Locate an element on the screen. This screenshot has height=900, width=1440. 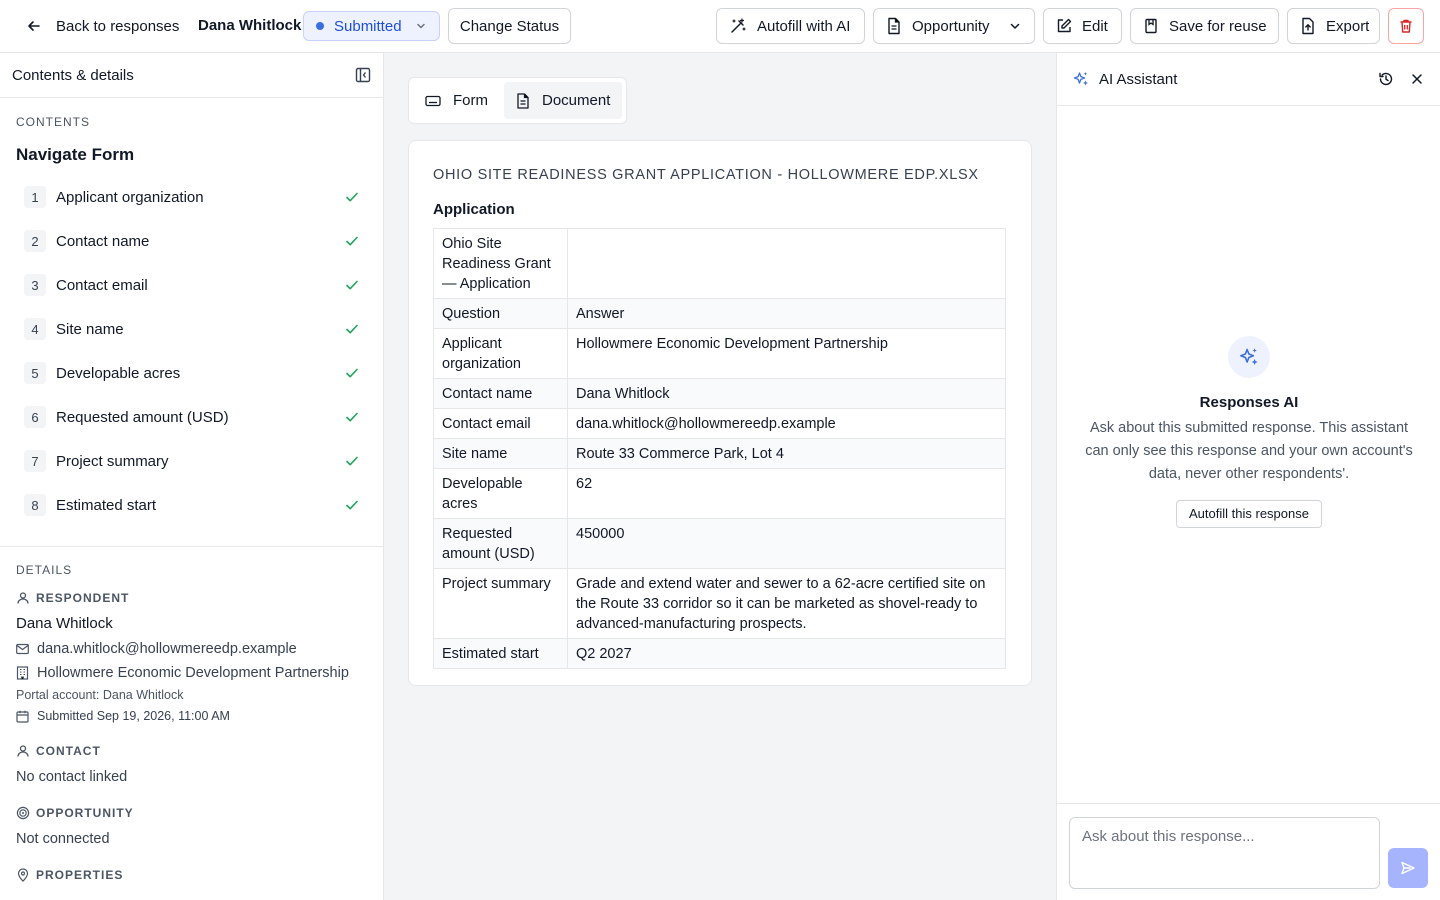
nav-item: 7 Project summary is located at coordinates (191, 461).